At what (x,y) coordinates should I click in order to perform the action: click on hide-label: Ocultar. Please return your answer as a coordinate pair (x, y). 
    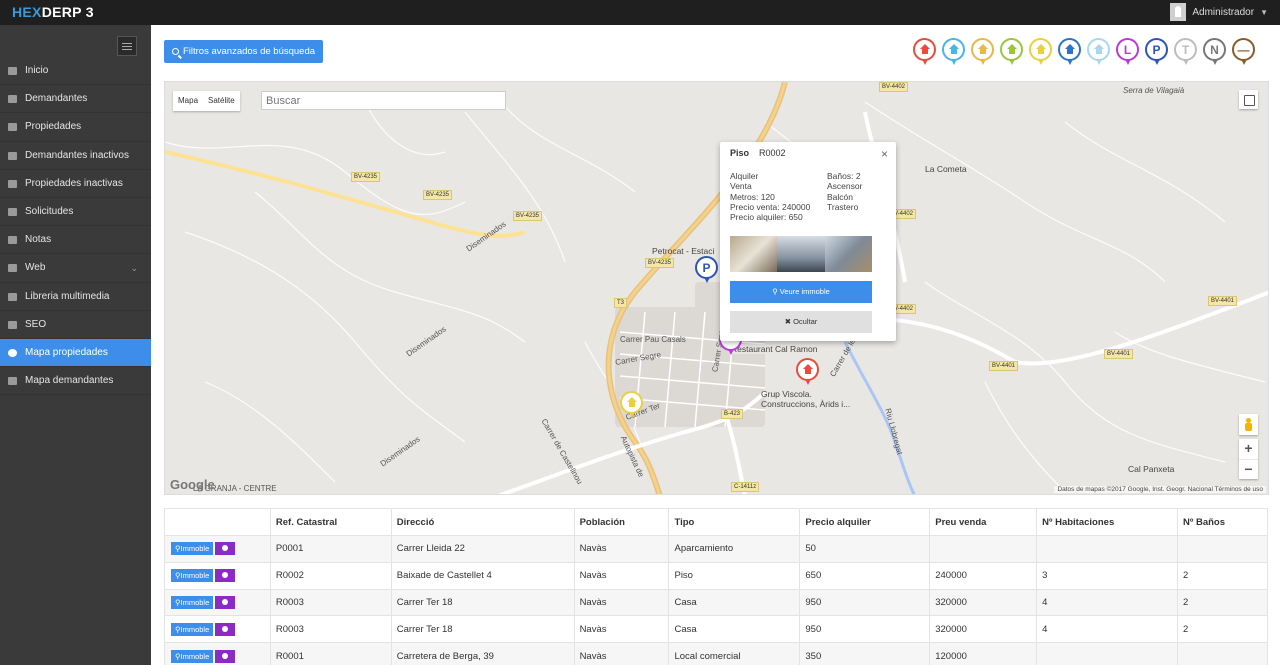
    Looking at the image, I should click on (805, 321).